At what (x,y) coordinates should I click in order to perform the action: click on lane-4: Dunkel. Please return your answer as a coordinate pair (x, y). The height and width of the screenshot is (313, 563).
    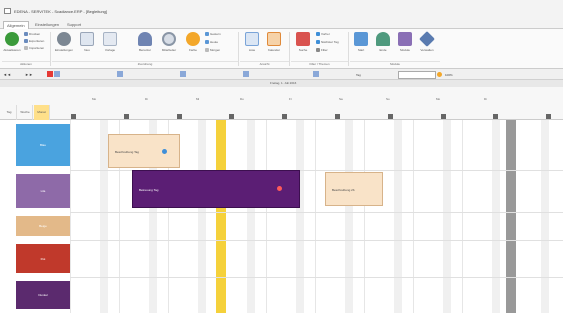
    Looking at the image, I should click on (35, 295).